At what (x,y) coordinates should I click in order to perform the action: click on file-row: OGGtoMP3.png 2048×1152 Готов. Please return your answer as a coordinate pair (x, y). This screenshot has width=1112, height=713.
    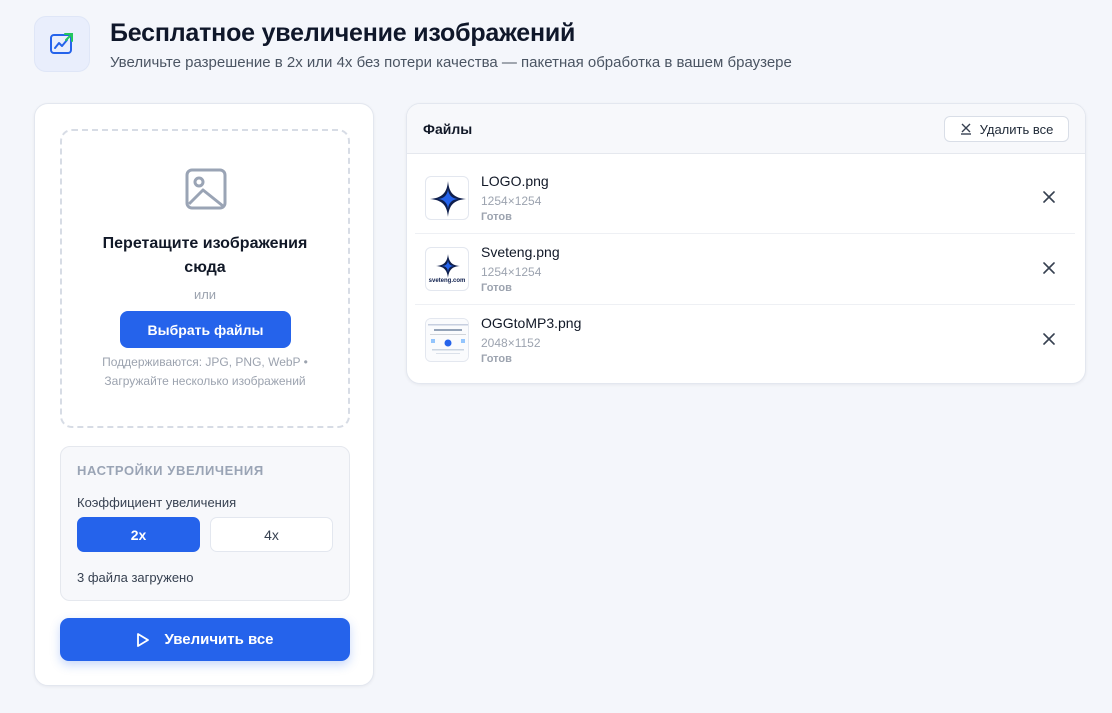
    Looking at the image, I should click on (745, 340).